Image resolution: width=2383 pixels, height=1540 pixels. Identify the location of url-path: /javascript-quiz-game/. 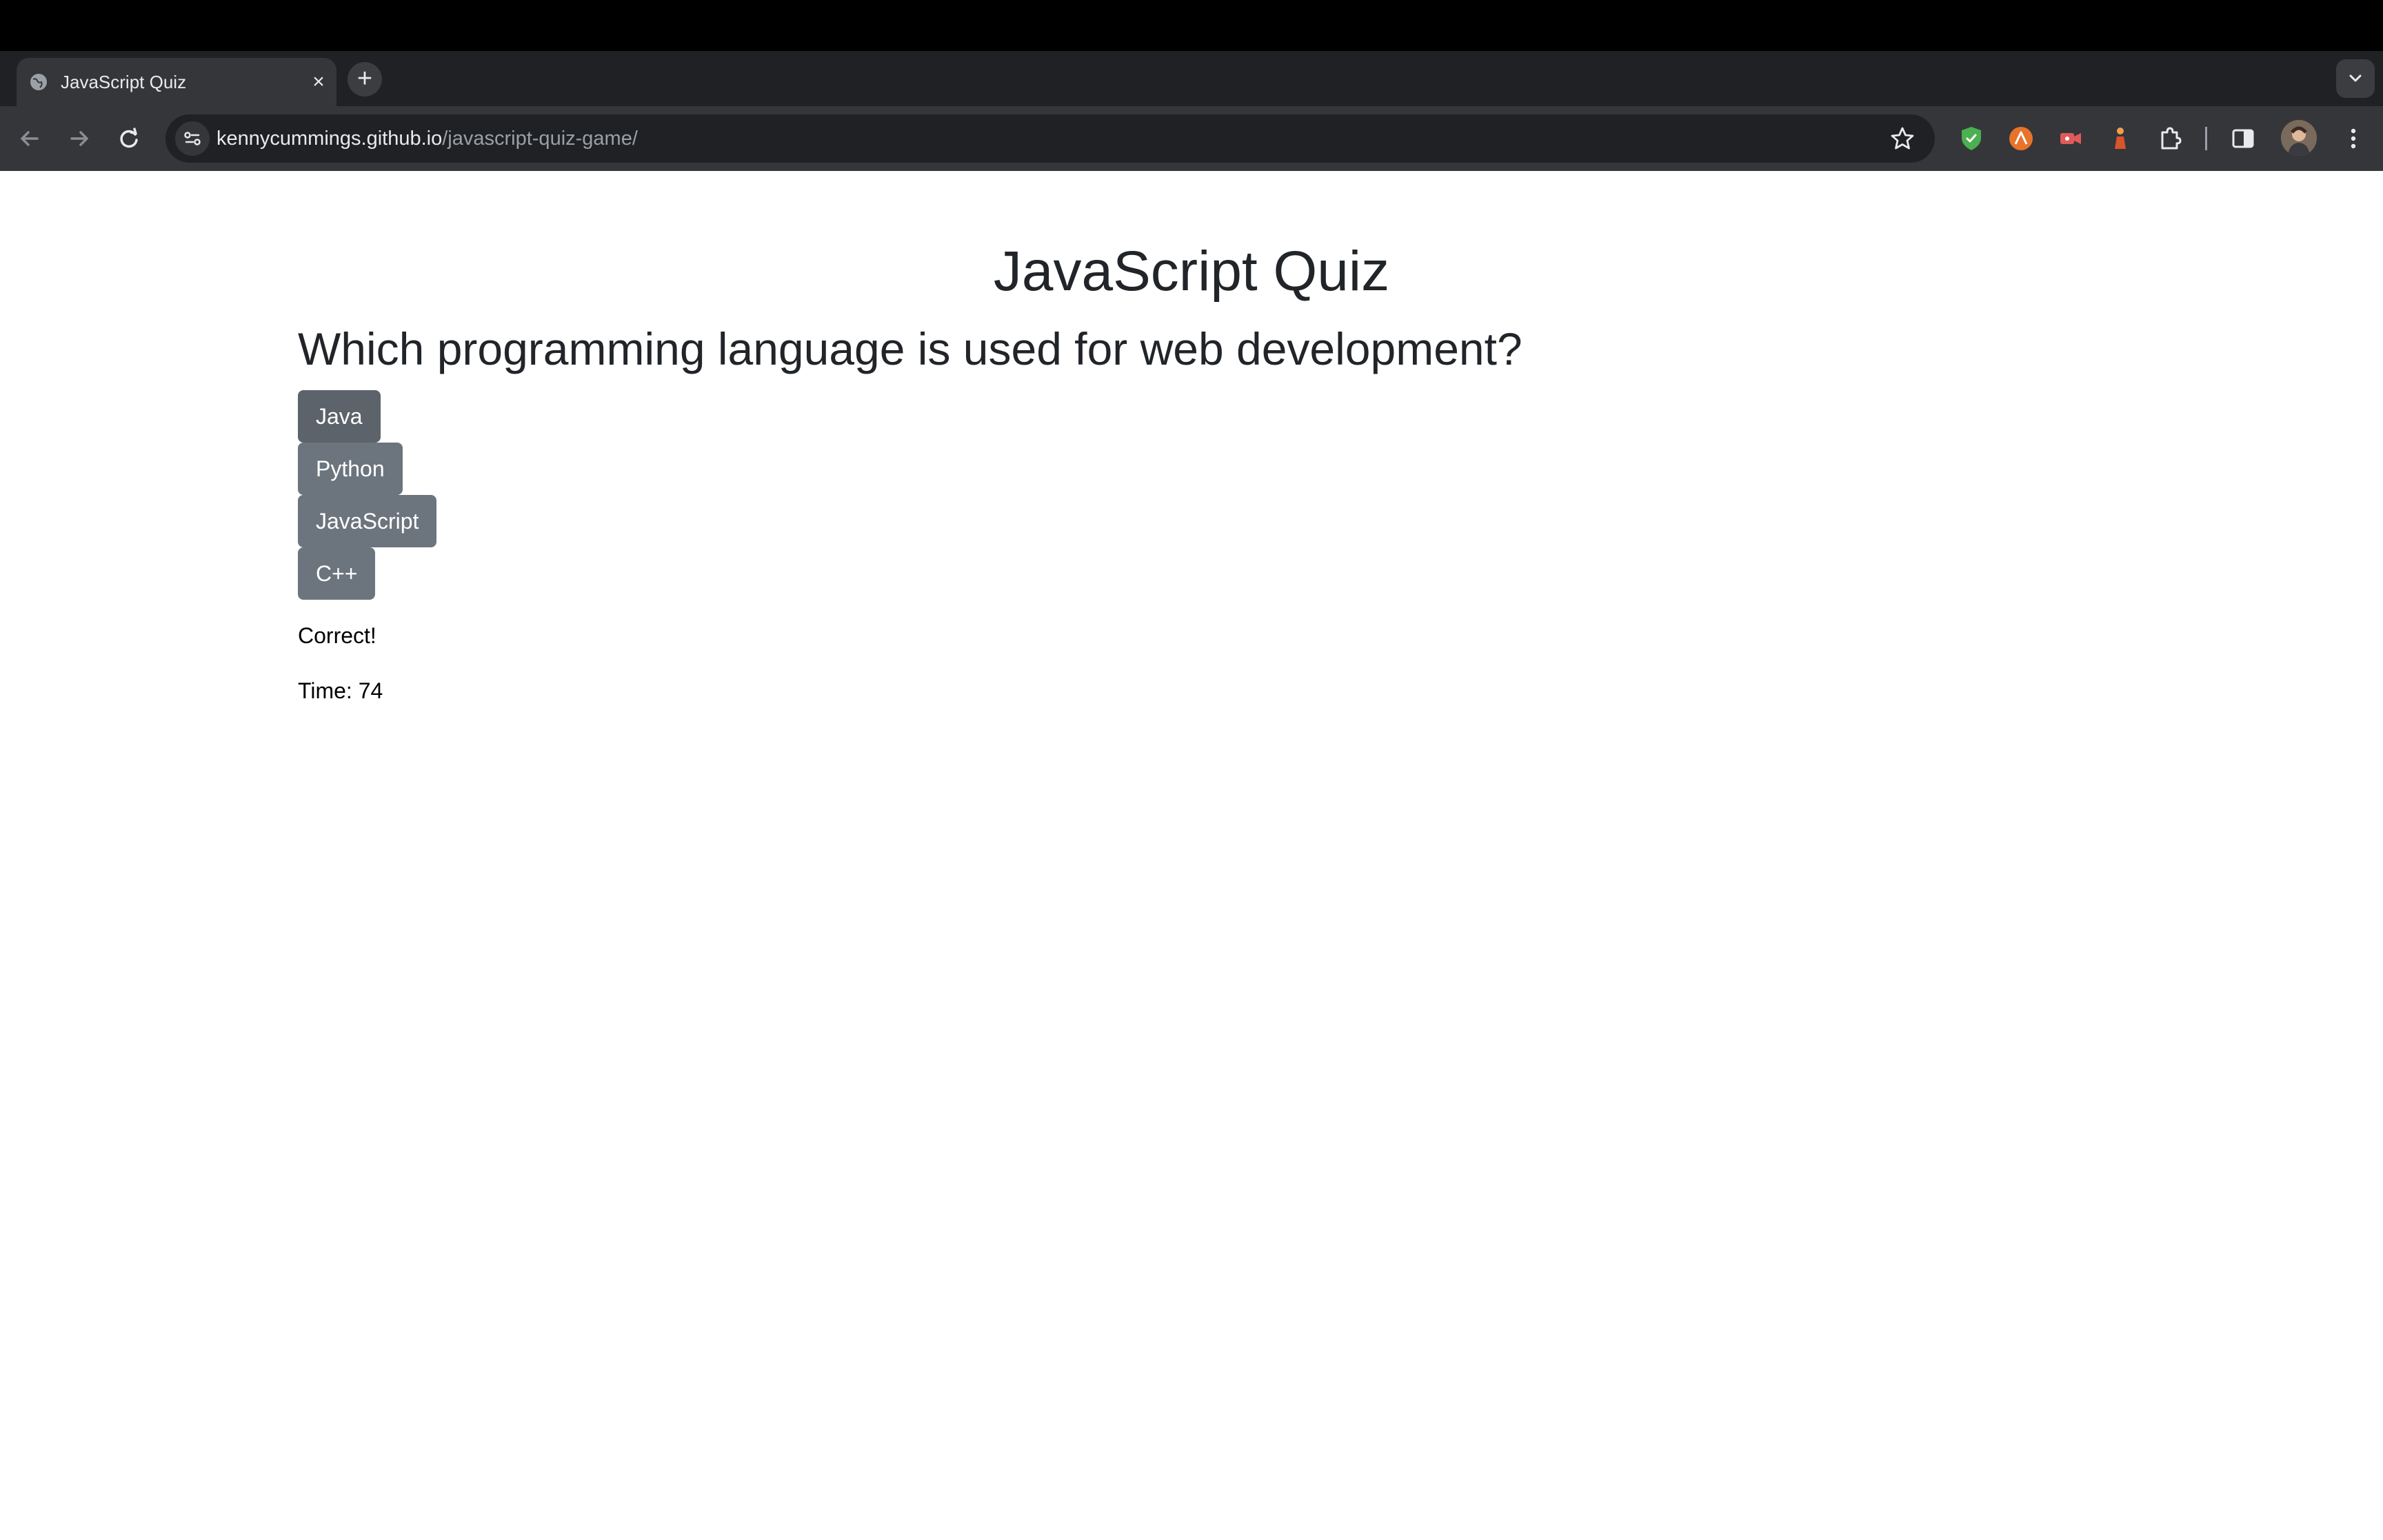
(540, 139).